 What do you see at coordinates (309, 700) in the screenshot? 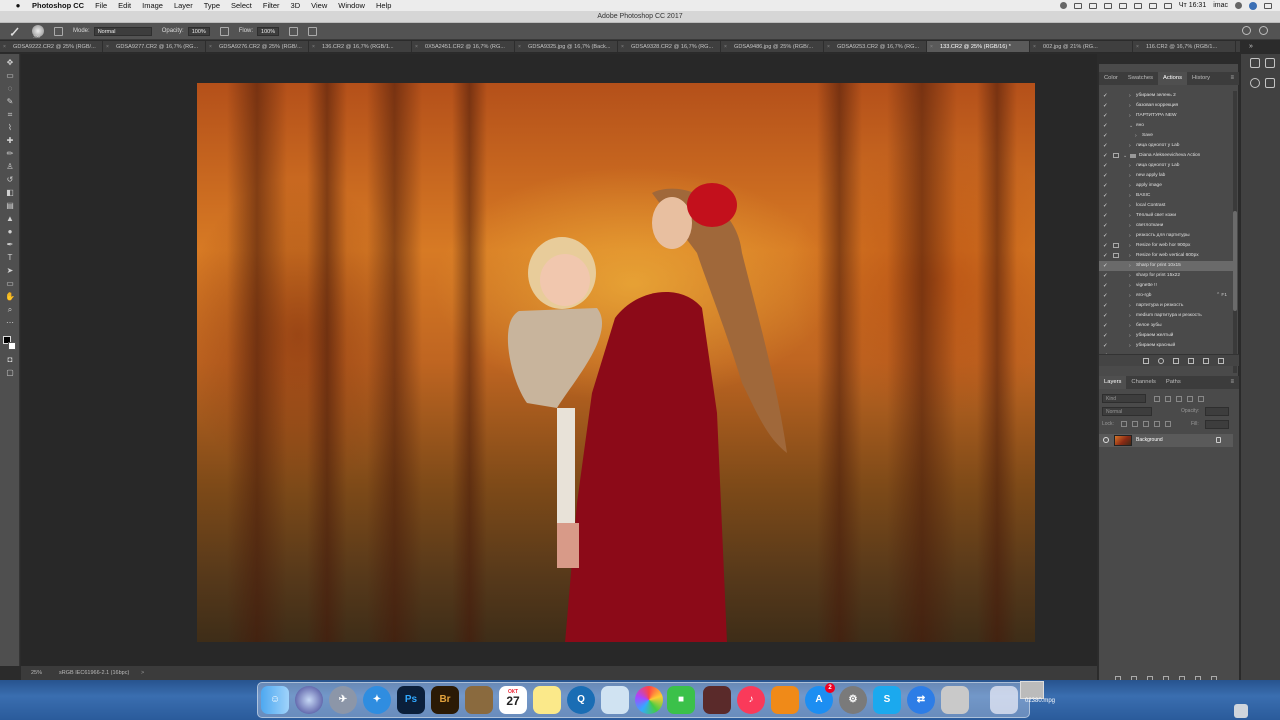
I see `siri-dock-icon` at bounding box center [309, 700].